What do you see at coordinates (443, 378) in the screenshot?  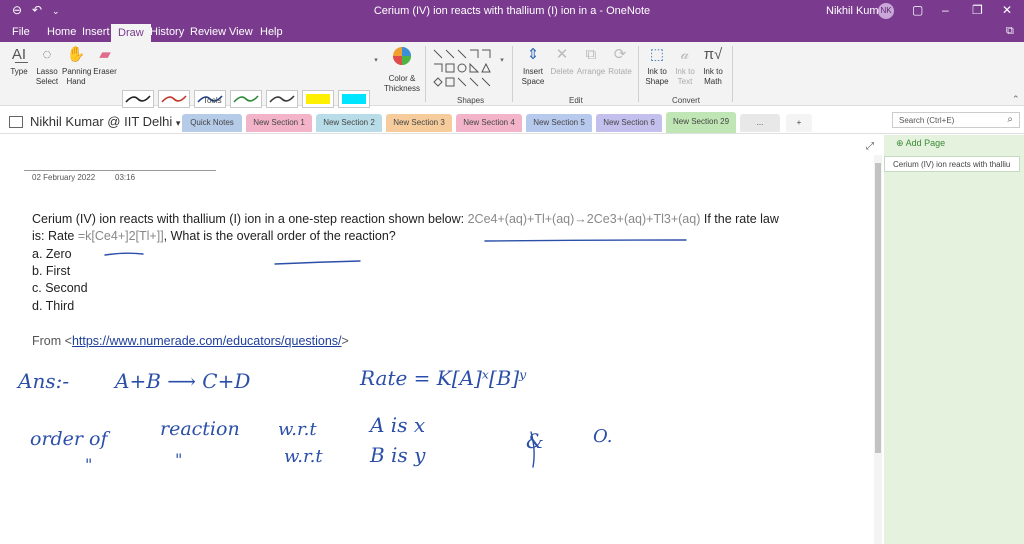 I see `ink-rate-law: Rate = K[A]ˣ[B]ʸ` at bounding box center [443, 378].